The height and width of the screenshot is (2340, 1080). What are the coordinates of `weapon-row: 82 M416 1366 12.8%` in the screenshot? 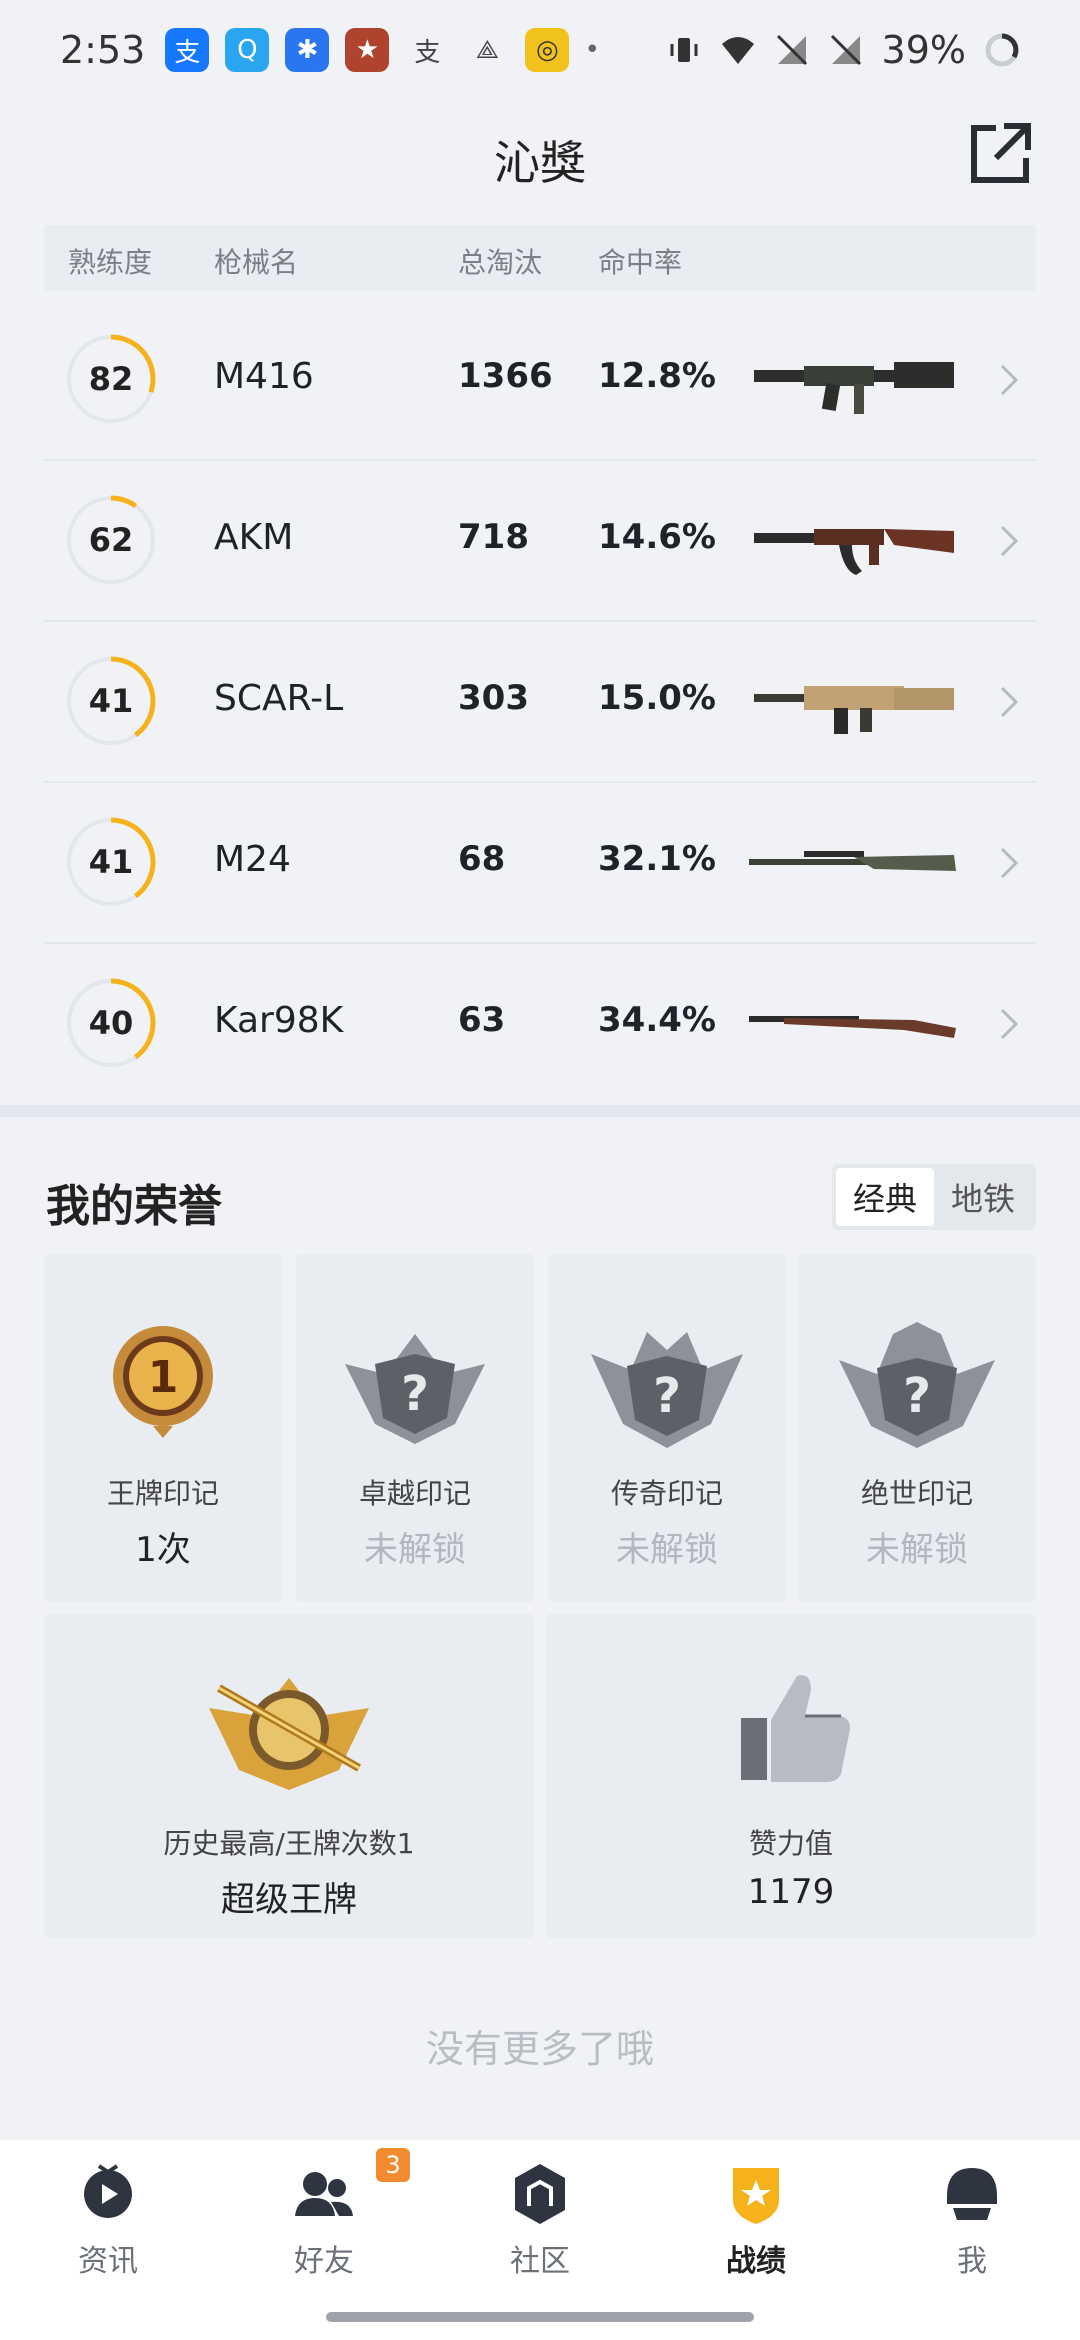 It's located at (540, 380).